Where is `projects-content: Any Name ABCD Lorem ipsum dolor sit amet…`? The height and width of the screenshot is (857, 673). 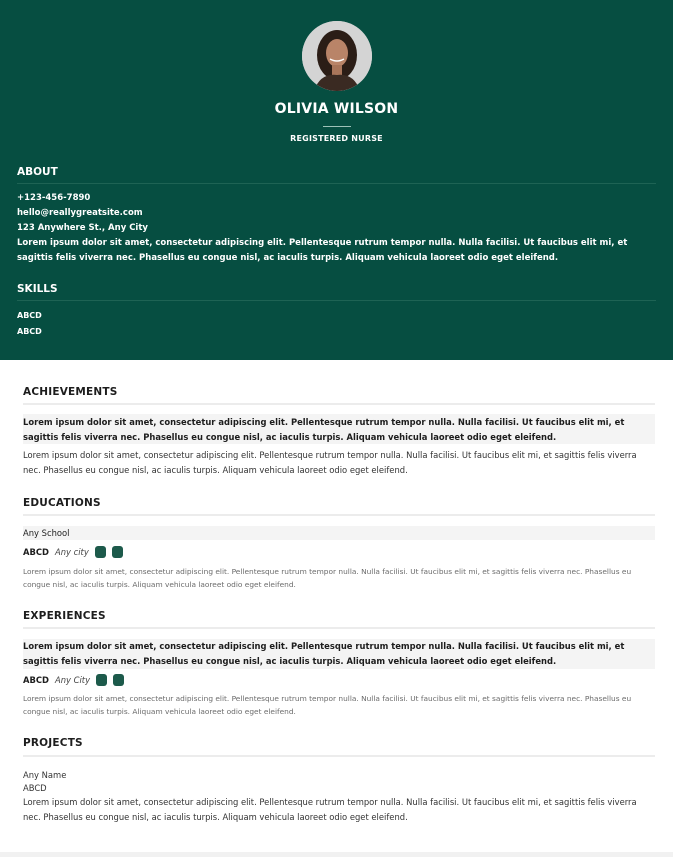 projects-content: Any Name ABCD Lorem ipsum dolor sit amet… is located at coordinates (339, 797).